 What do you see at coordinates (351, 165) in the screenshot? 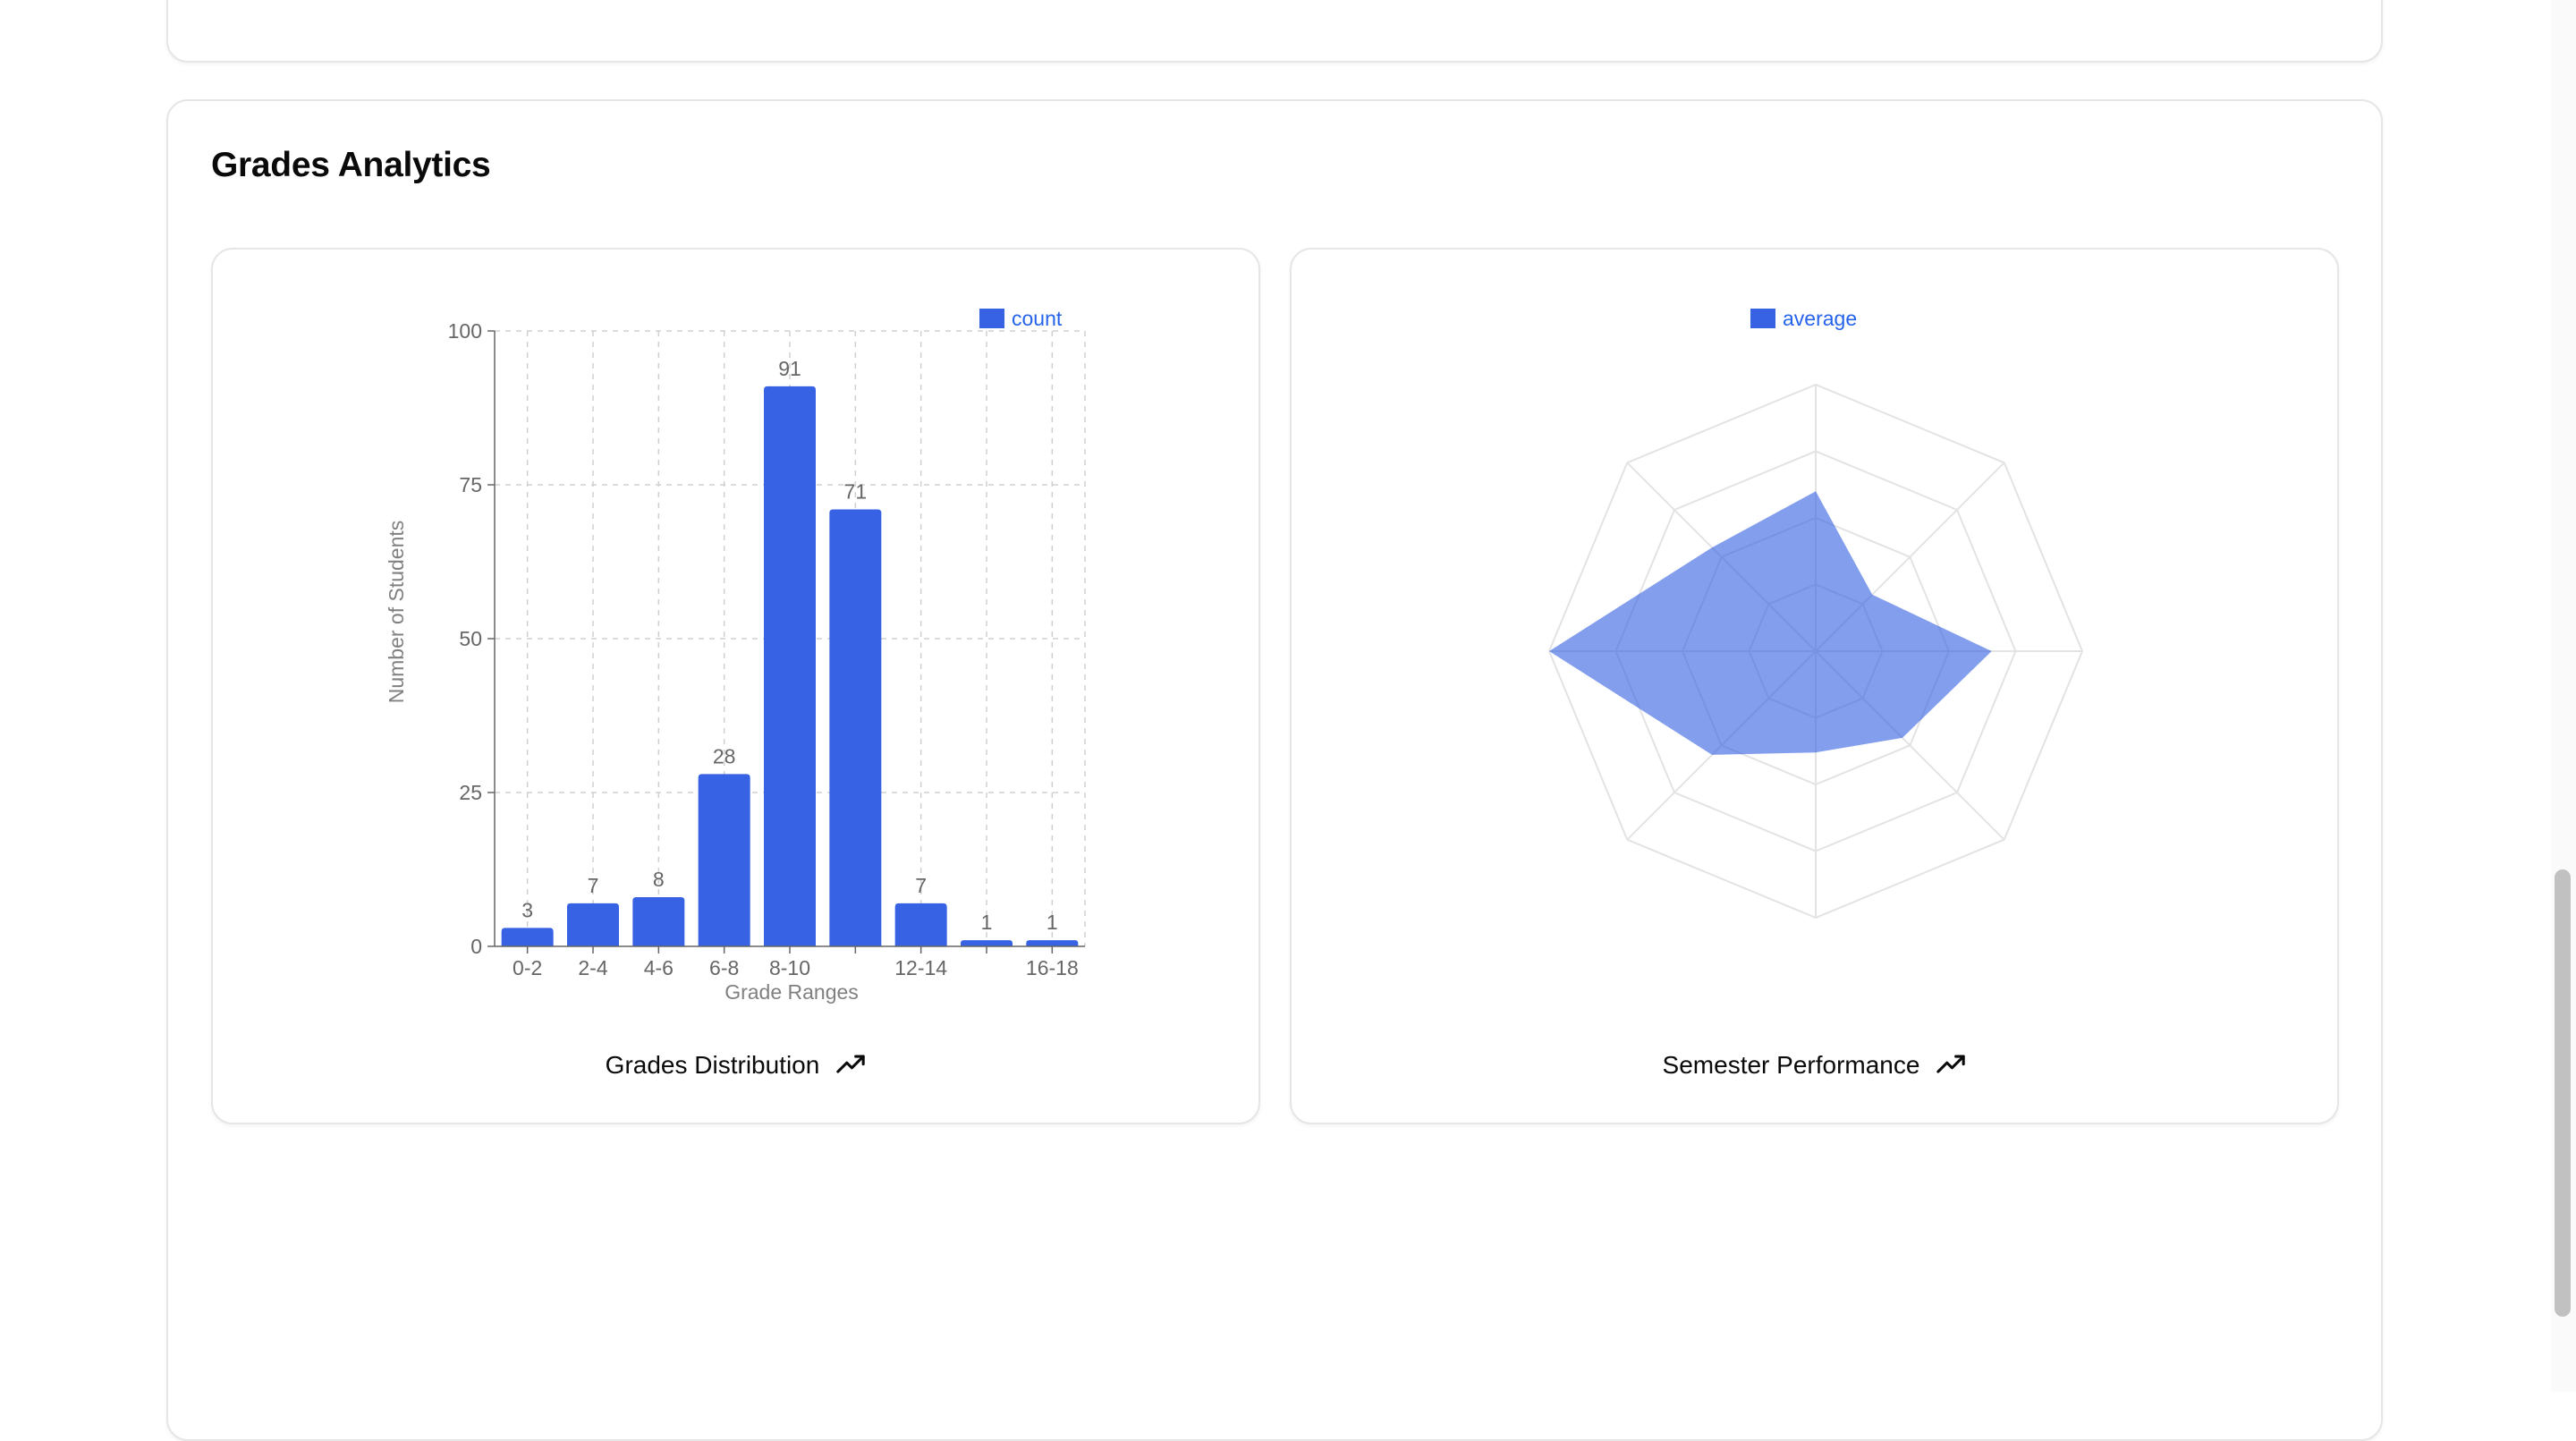
I see `section-title: Grades Analytics` at bounding box center [351, 165].